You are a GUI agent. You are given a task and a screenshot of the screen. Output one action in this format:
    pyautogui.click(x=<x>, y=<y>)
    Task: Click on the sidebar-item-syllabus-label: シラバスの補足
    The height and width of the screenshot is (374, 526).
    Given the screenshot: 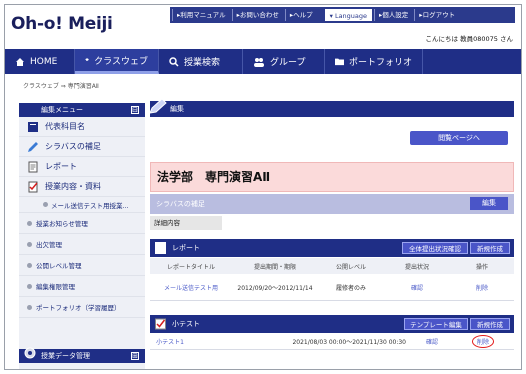 What is the action you would take?
    pyautogui.click(x=73, y=146)
    